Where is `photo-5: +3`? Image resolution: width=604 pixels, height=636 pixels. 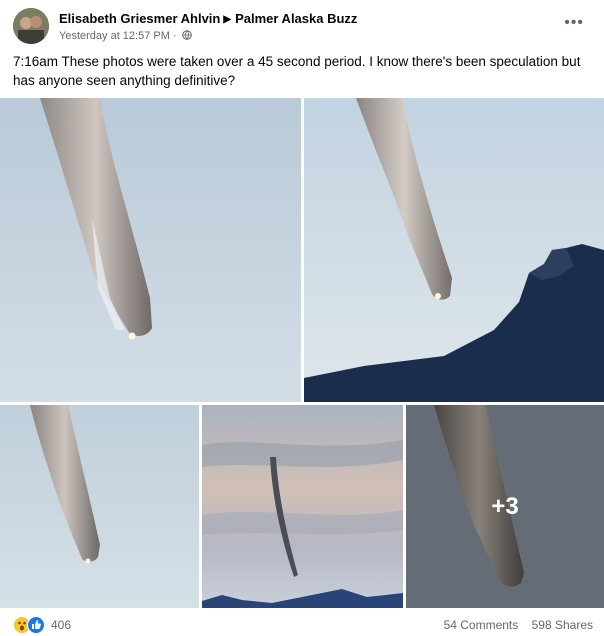
photo-5: +3 is located at coordinates (505, 506).